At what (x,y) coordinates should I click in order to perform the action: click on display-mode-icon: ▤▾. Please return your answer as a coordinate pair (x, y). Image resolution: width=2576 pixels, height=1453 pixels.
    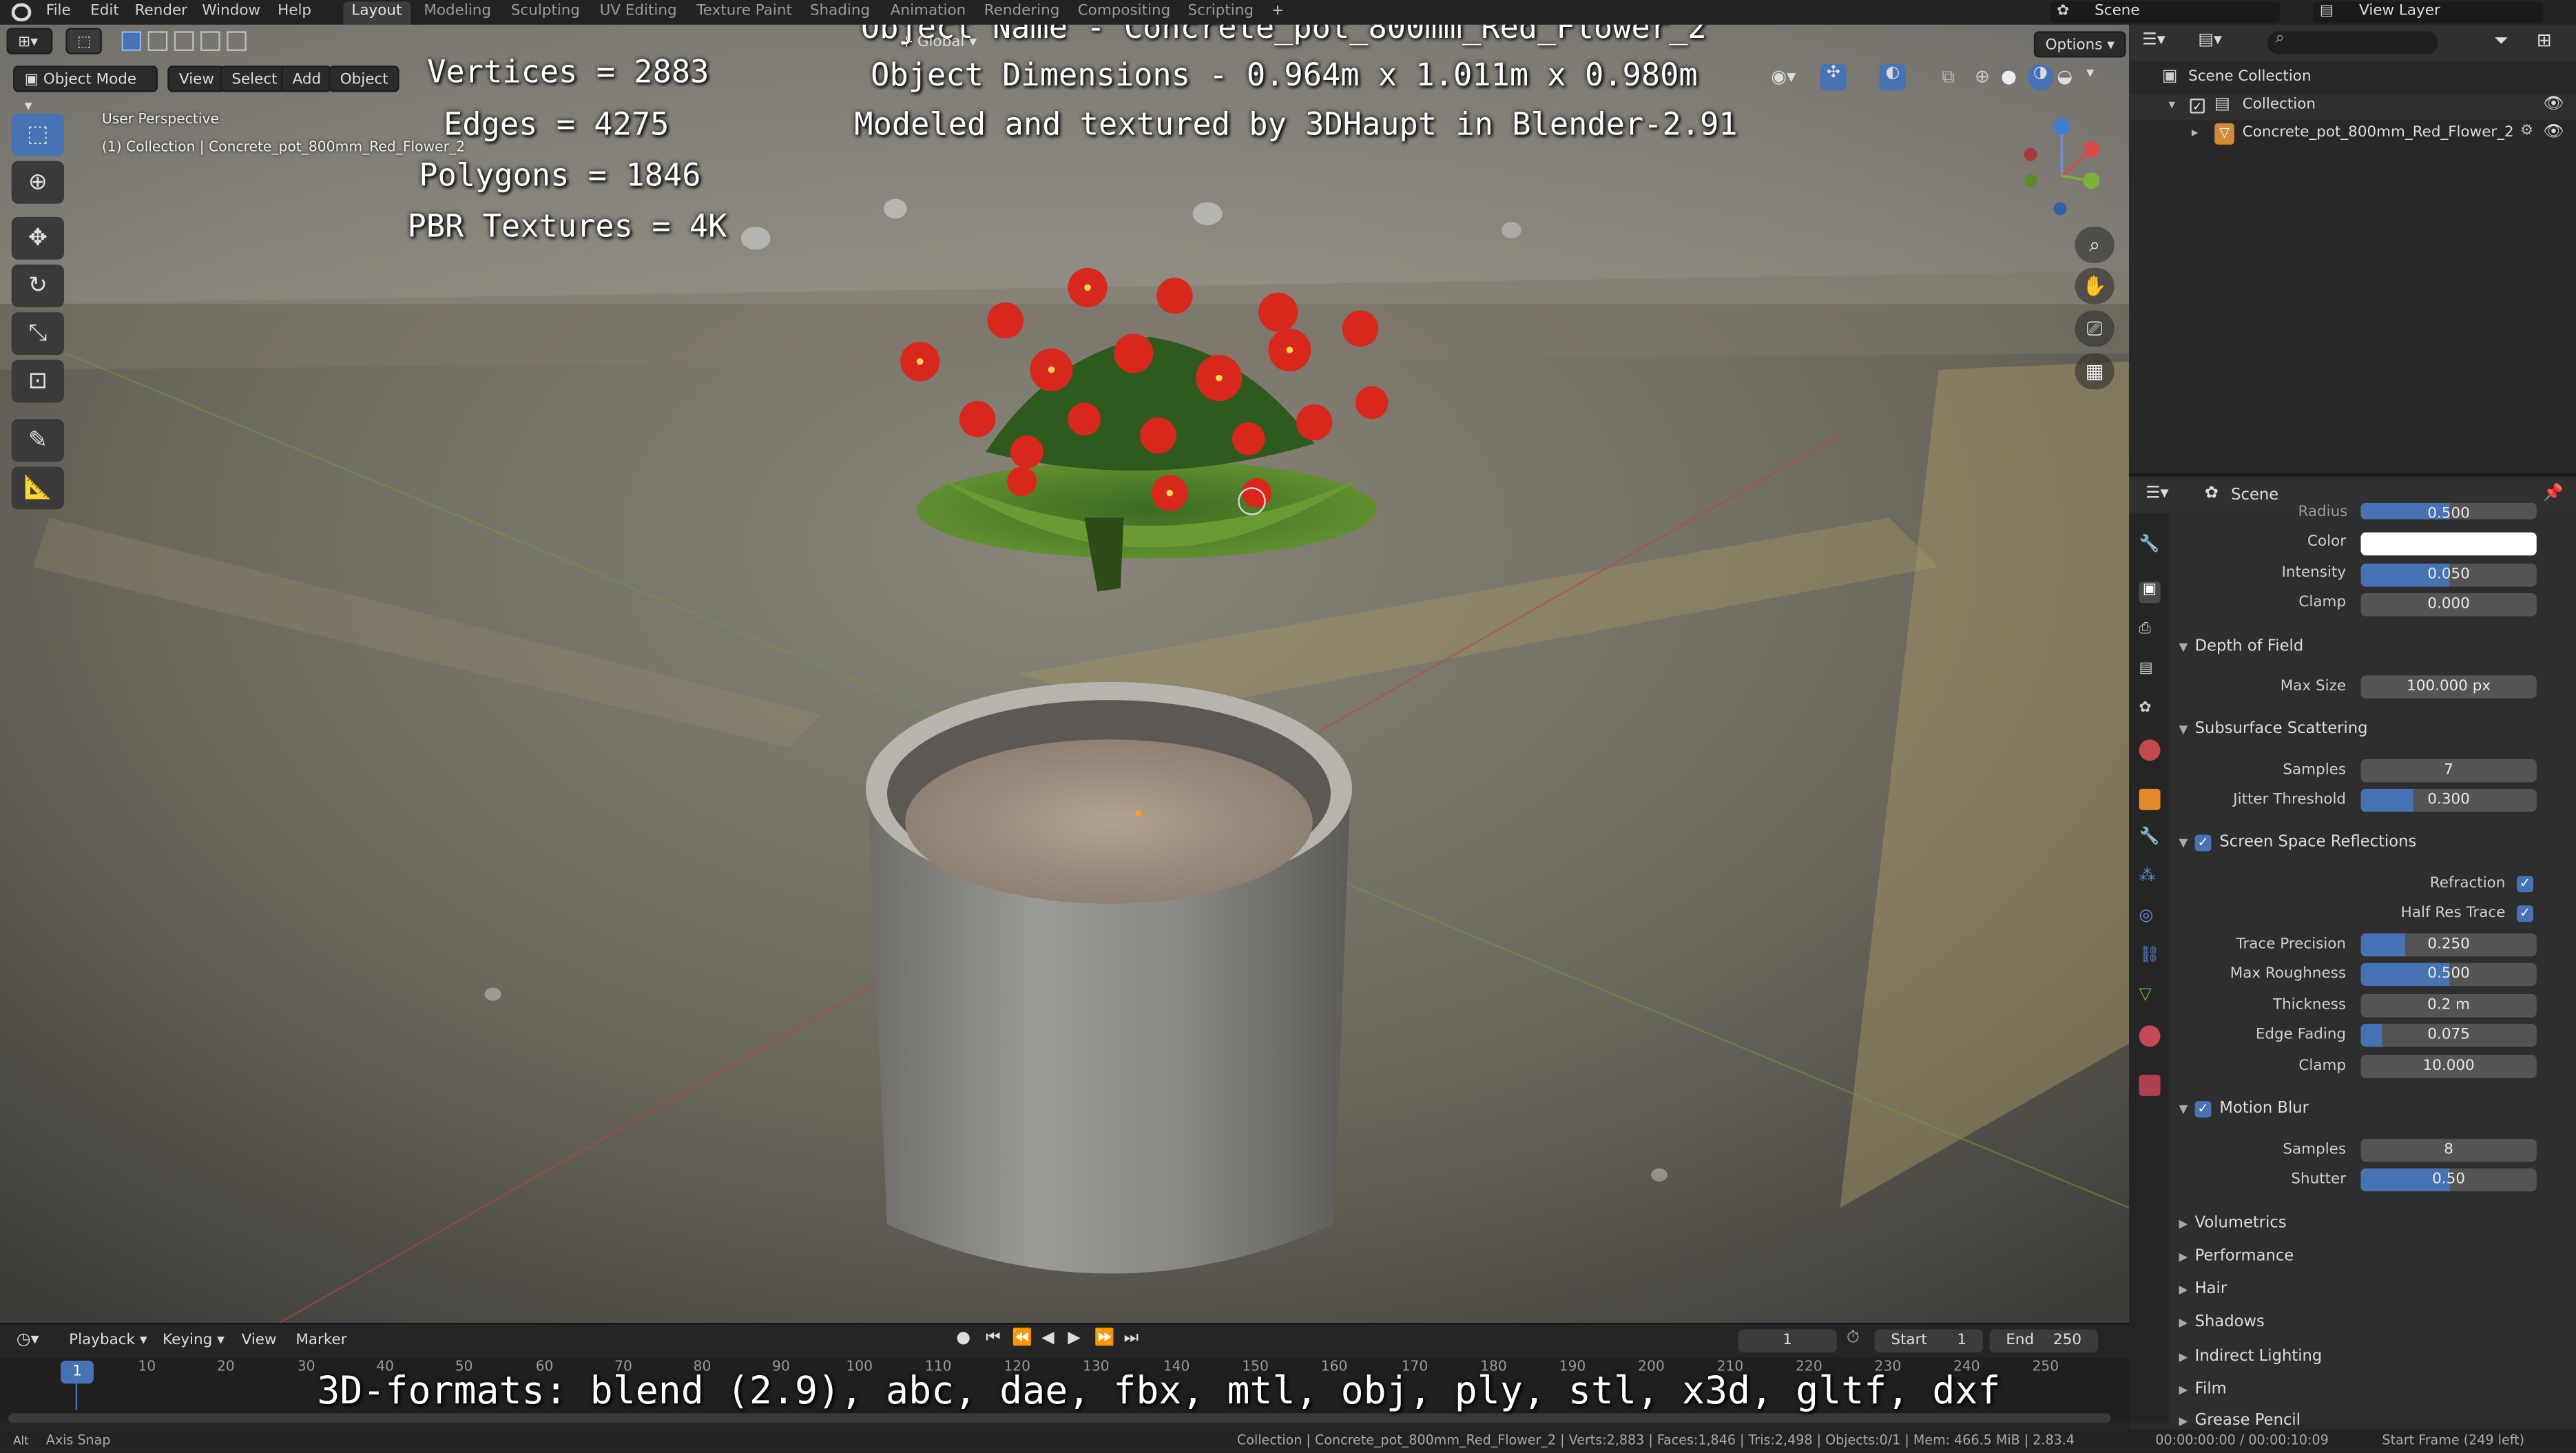
    Looking at the image, I should click on (2210, 40).